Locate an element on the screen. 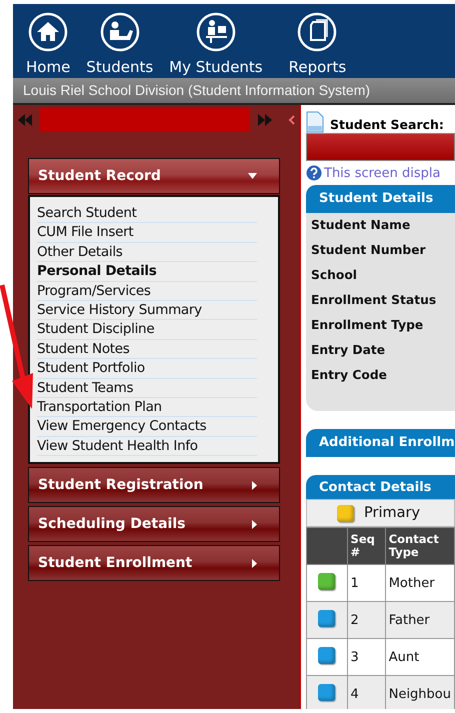  field-label: Student Name is located at coordinates (361, 225).